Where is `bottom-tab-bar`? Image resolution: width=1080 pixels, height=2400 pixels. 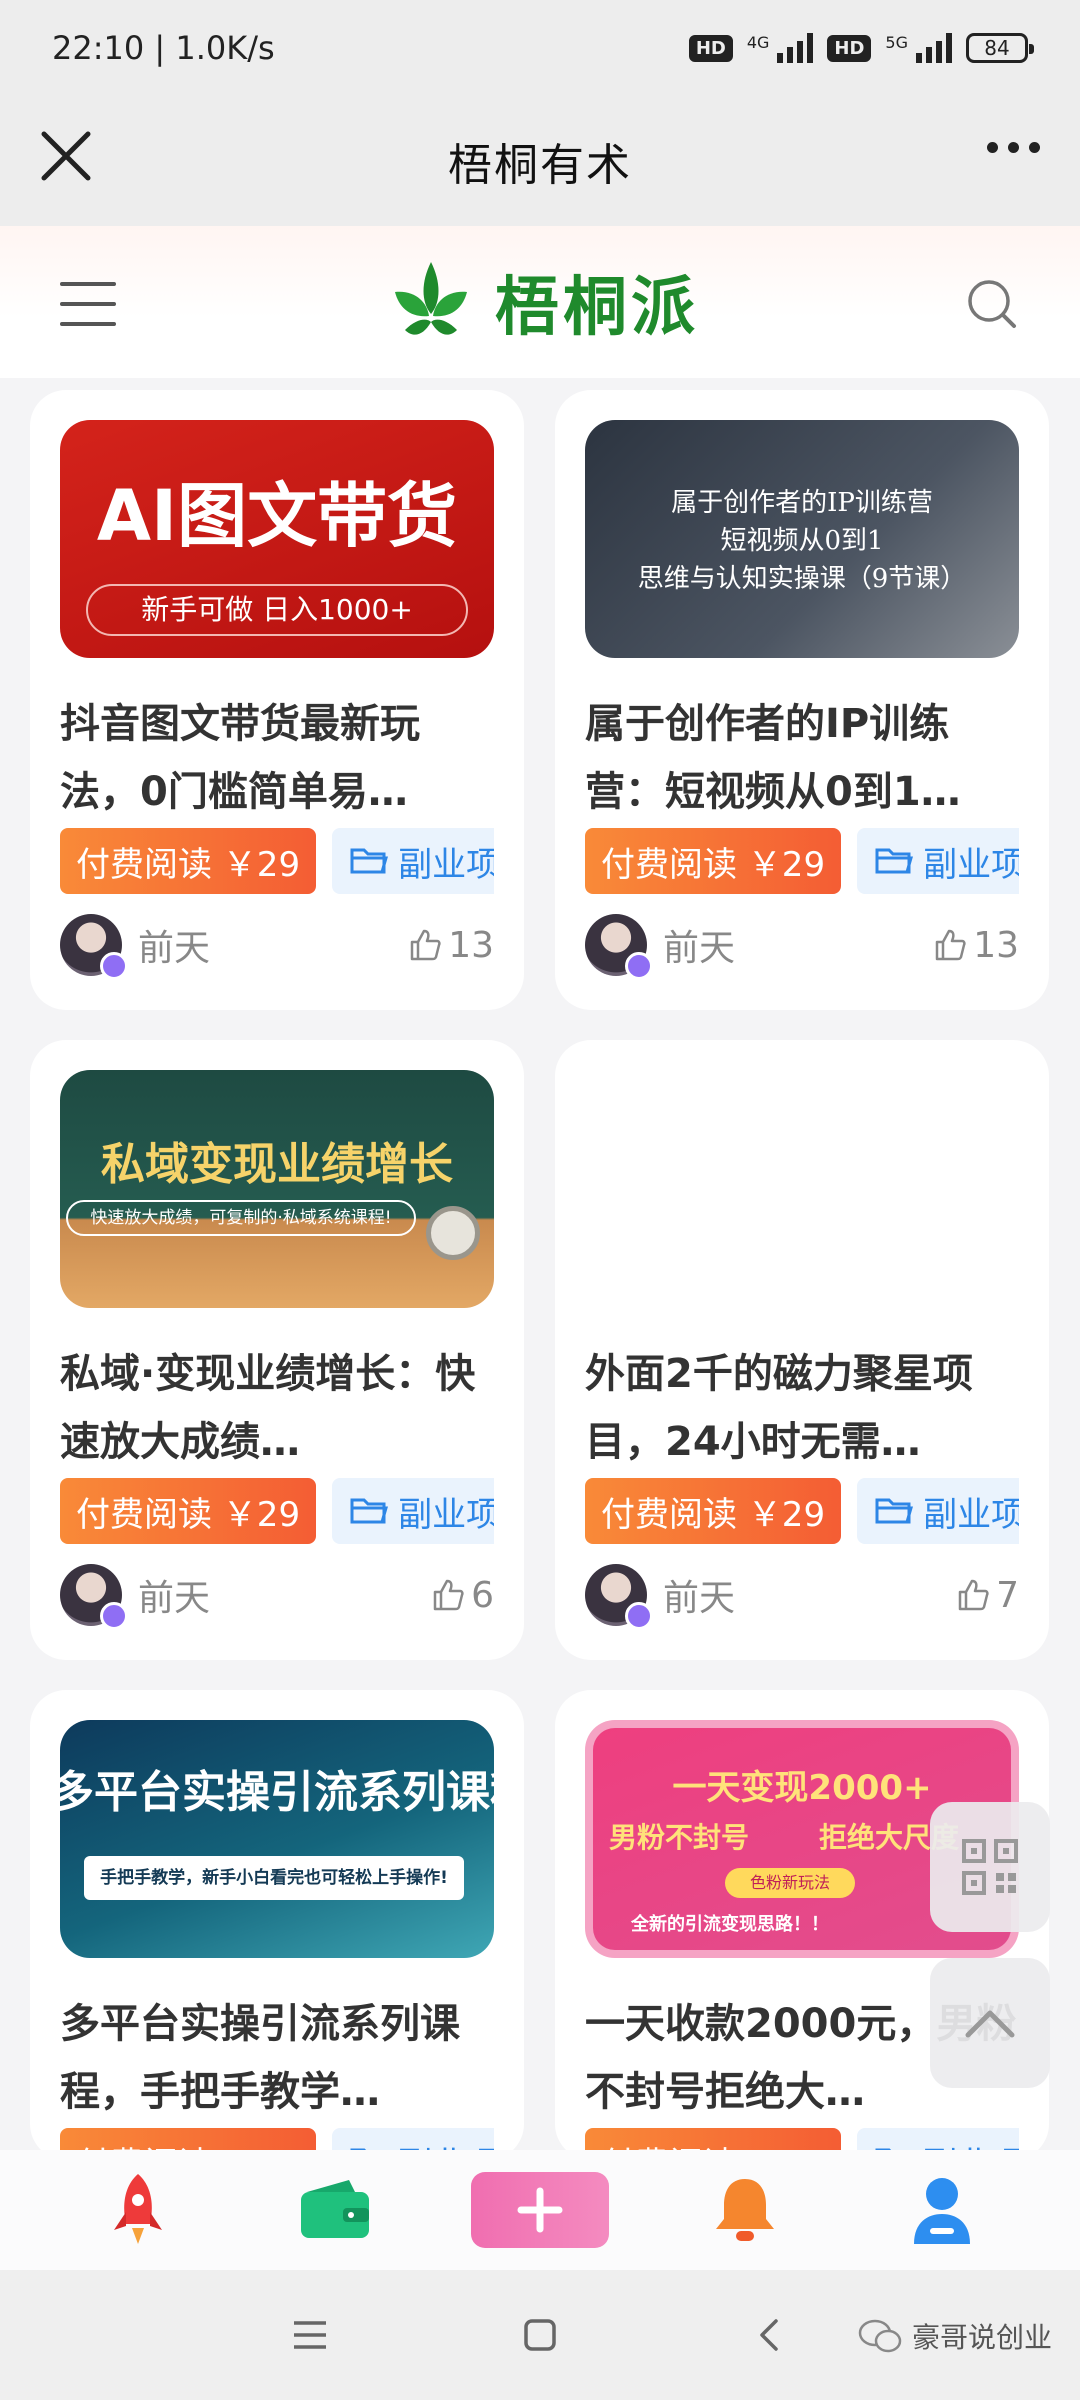
bottom-tab-bar is located at coordinates (540, 2210).